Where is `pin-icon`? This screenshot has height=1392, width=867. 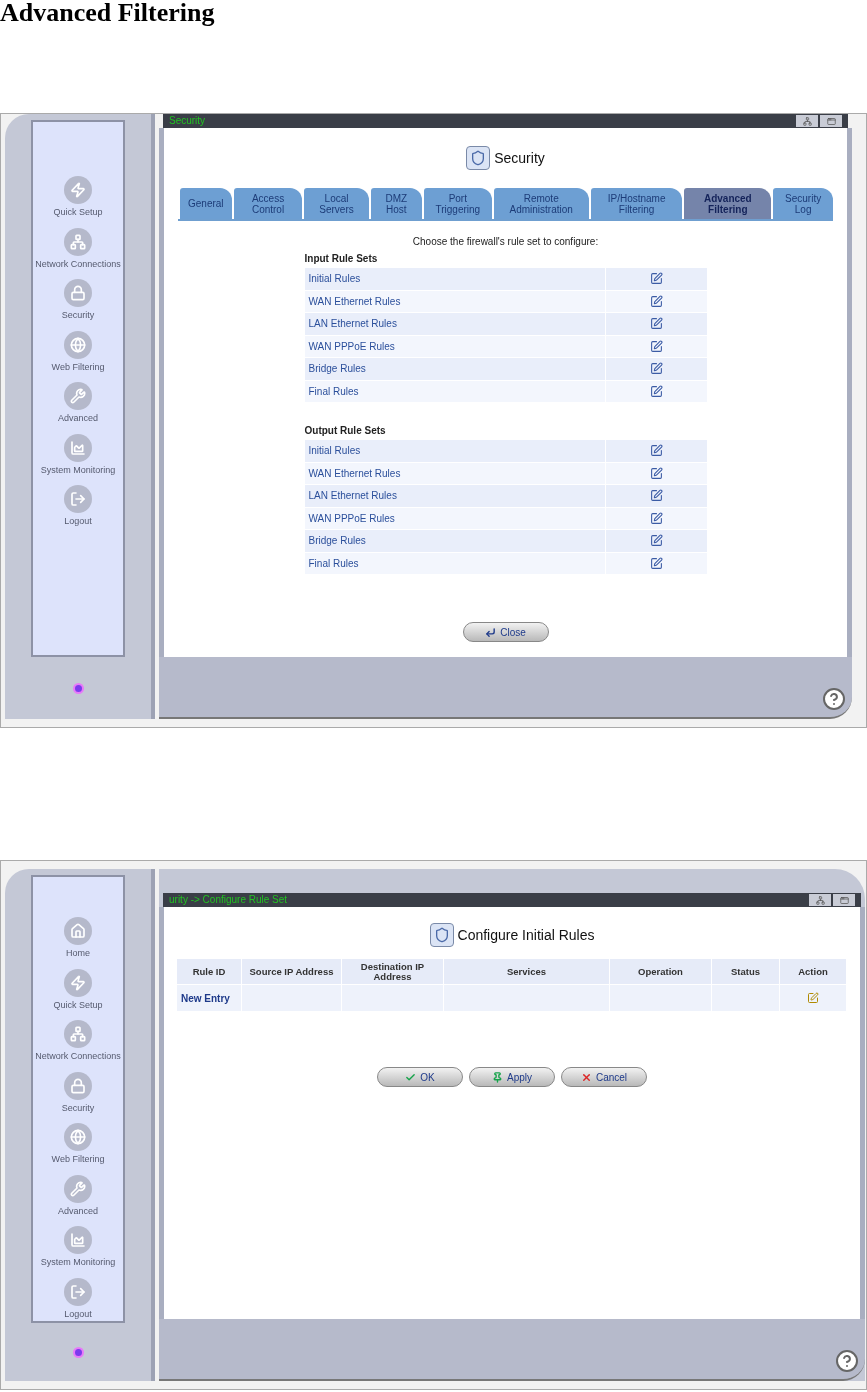
pin-icon is located at coordinates (497, 1077).